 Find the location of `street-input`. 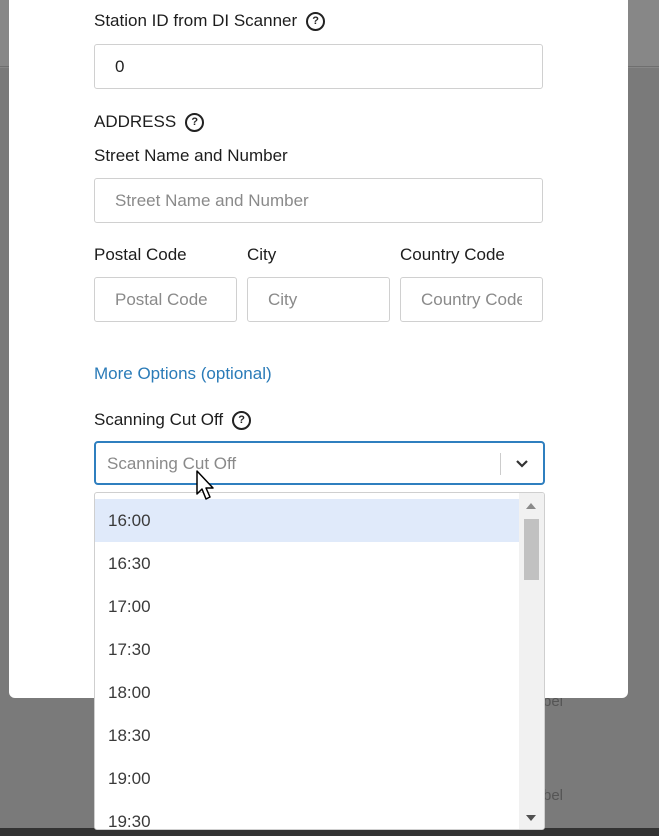

street-input is located at coordinates (318, 200).